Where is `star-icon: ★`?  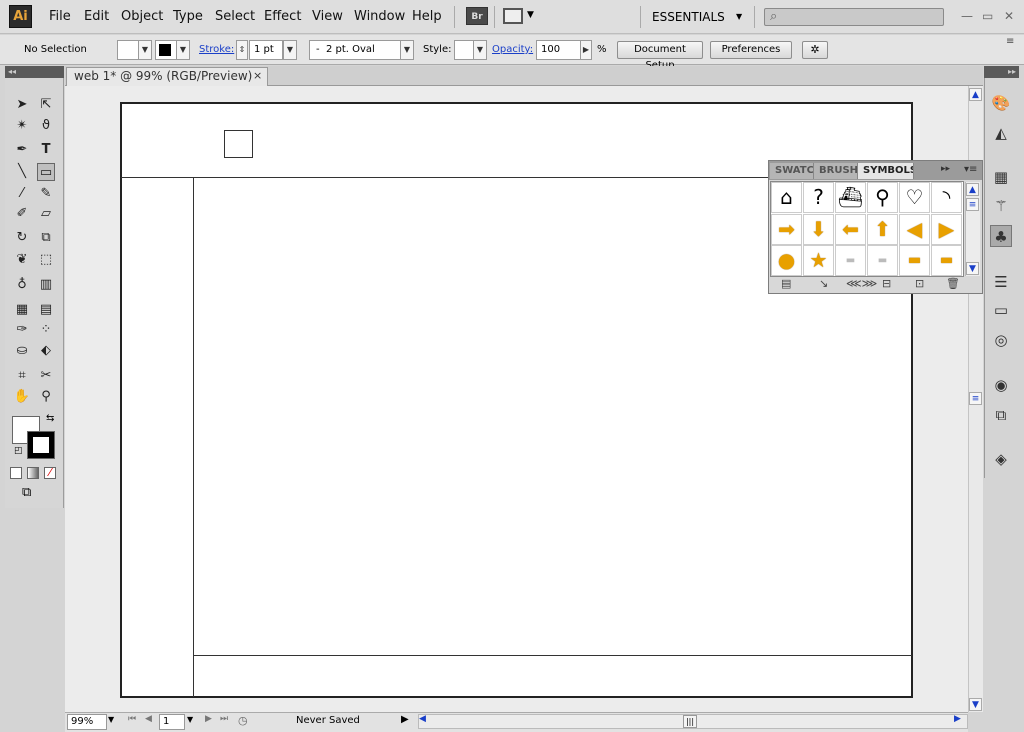 star-icon: ★ is located at coordinates (818, 260).